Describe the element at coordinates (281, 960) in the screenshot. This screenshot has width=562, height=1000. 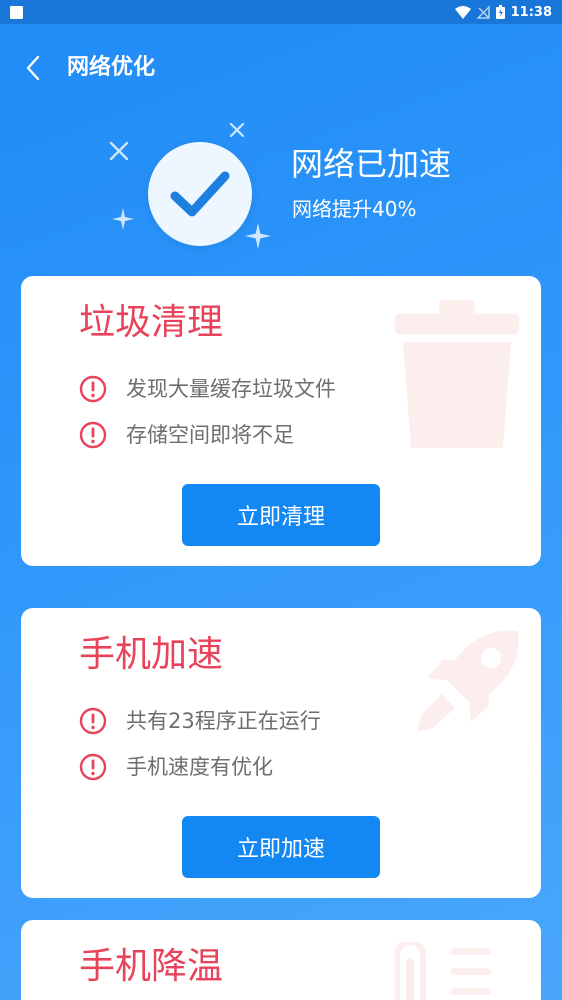
I see `phone-cooling-card: 手机降温` at that location.